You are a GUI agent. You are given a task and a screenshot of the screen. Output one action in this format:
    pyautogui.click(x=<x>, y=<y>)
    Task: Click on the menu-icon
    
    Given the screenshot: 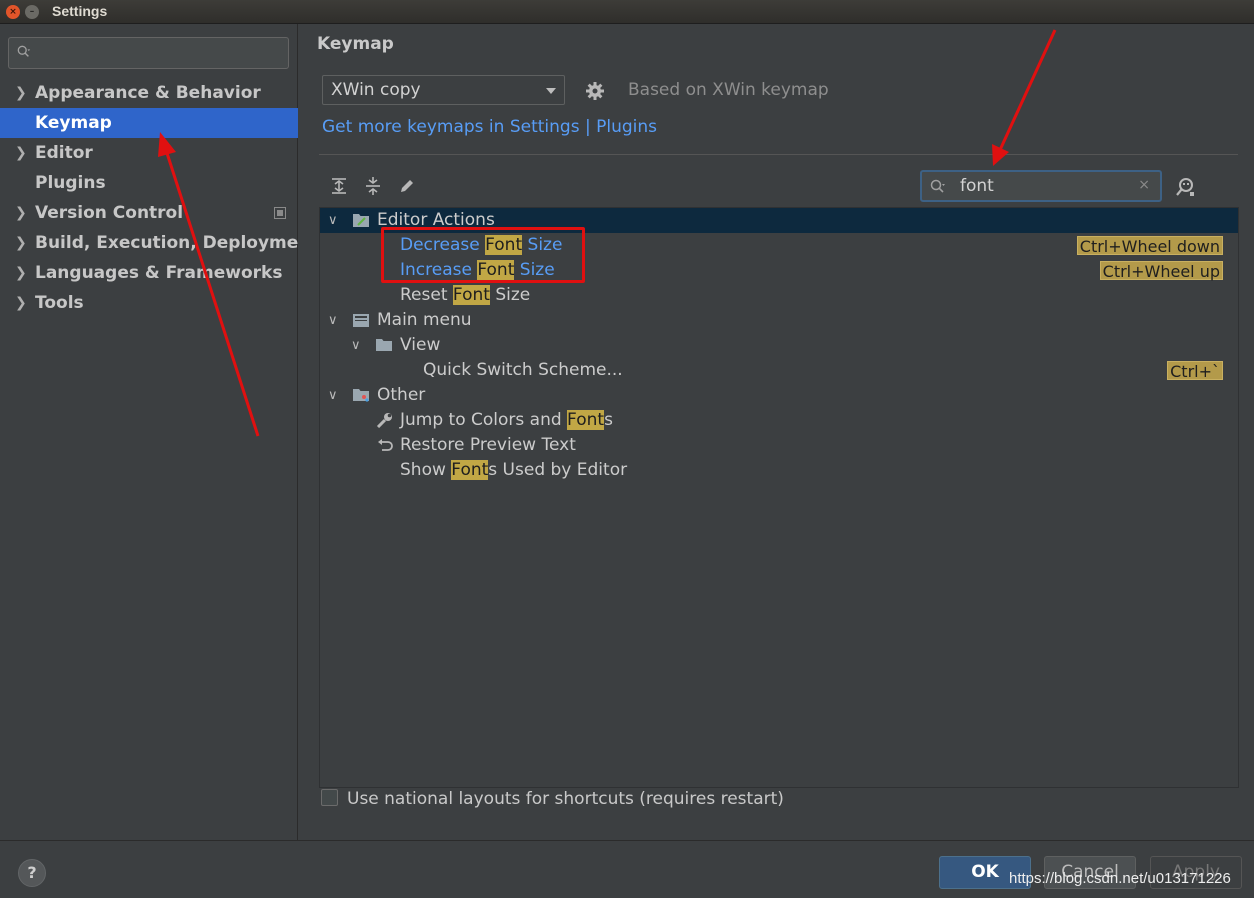 What is the action you would take?
    pyautogui.click(x=361, y=320)
    